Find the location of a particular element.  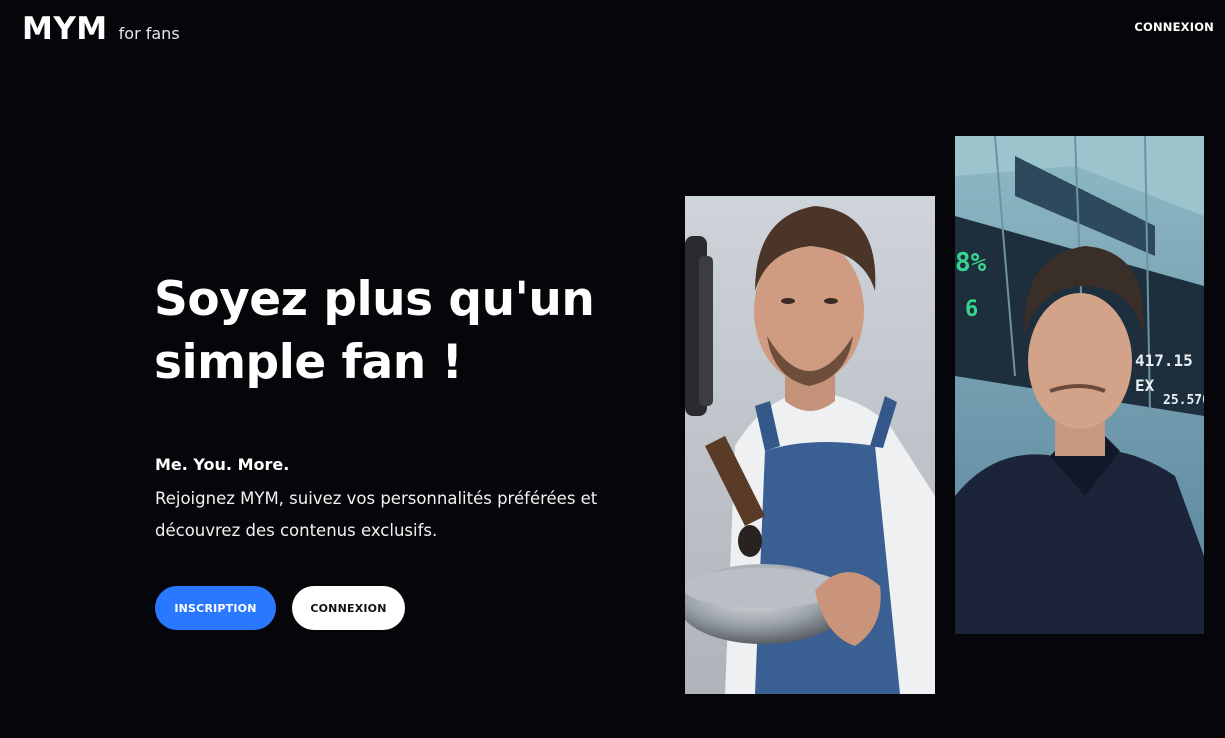

login-button: CONNEXION is located at coordinates (348, 608).